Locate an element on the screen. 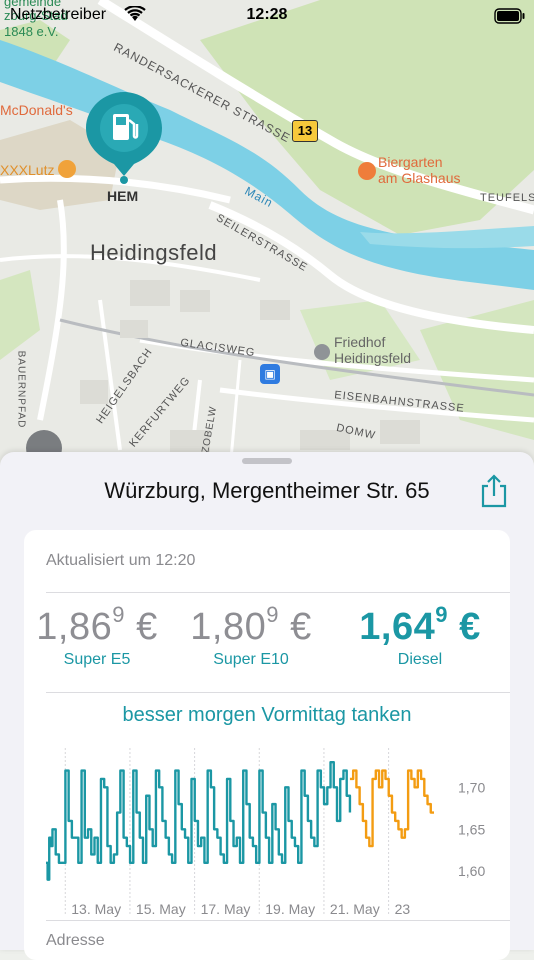 This screenshot has width=534, height=960. price-fuel-name: Super E5 is located at coordinates (97, 659).